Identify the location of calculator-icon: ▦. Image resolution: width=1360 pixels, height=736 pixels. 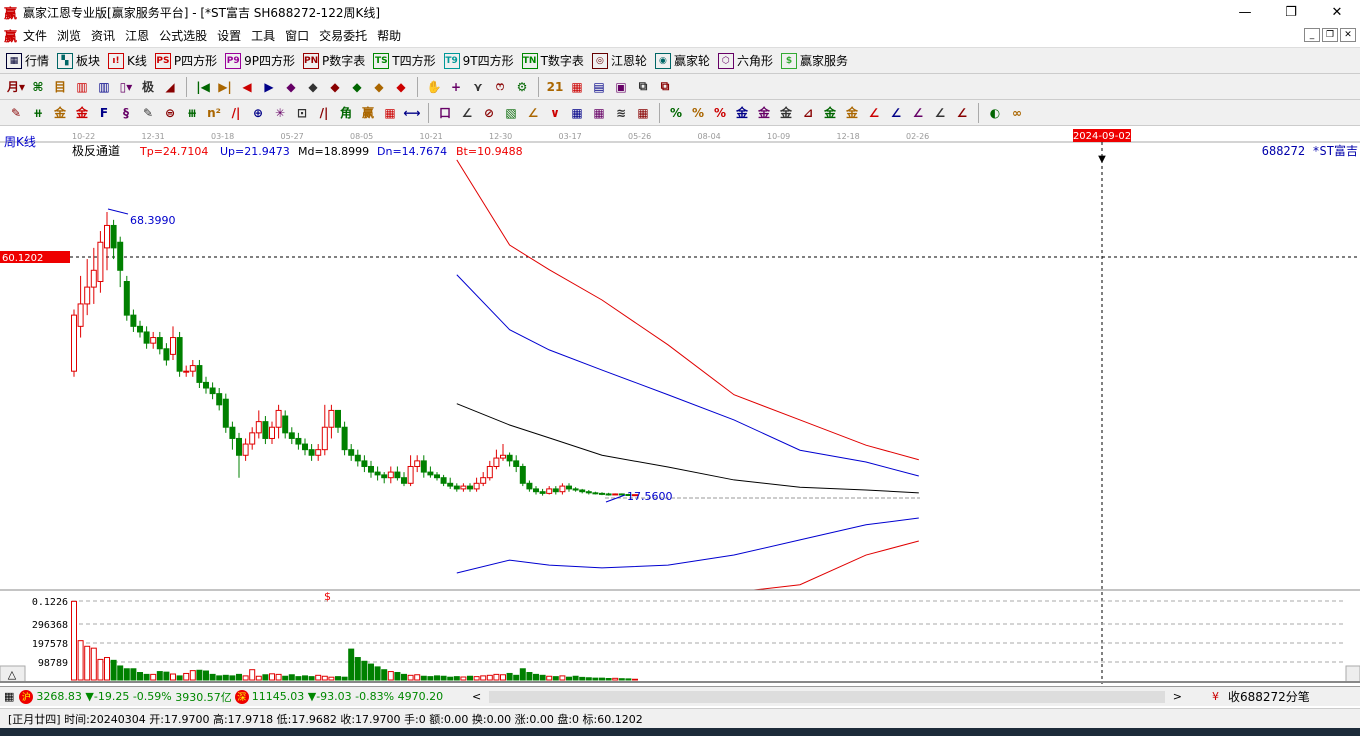
(9, 696).